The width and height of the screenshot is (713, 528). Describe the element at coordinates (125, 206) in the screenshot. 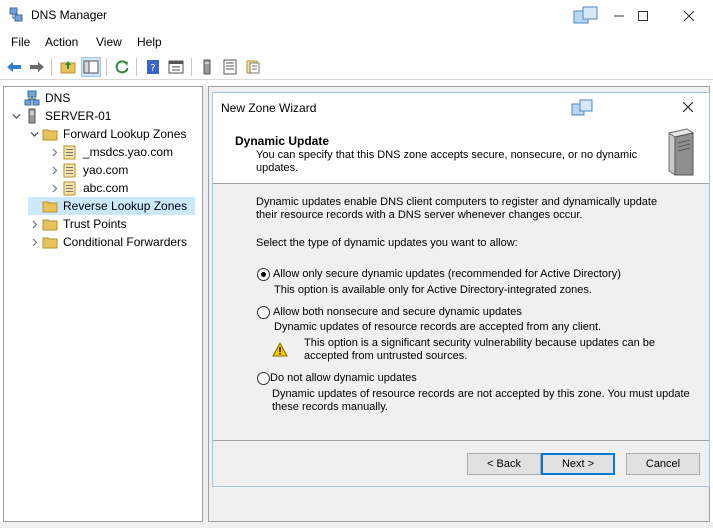

I see `tree-item-label: Reverse Lookup Zones` at that location.